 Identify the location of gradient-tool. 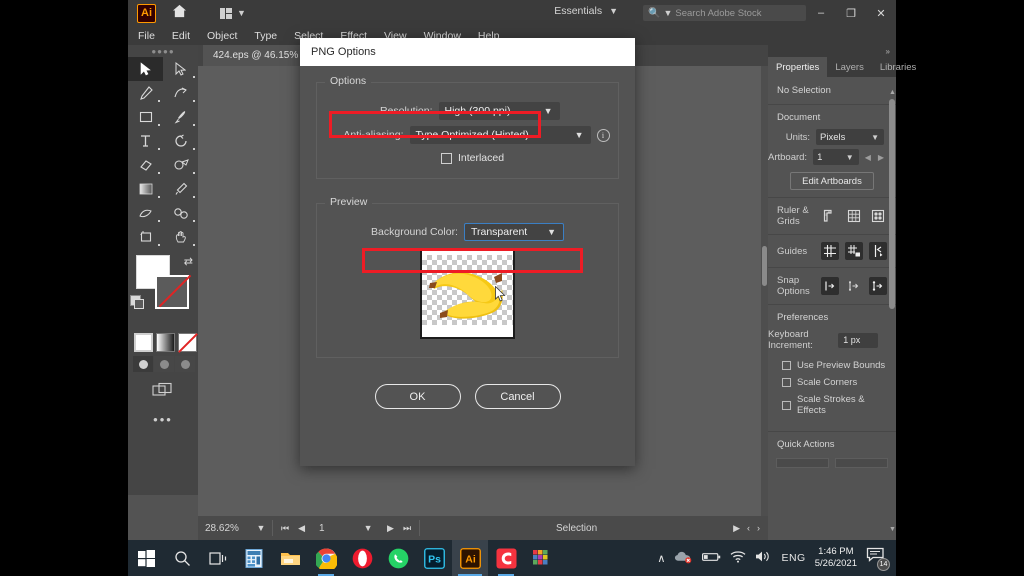
(145, 189).